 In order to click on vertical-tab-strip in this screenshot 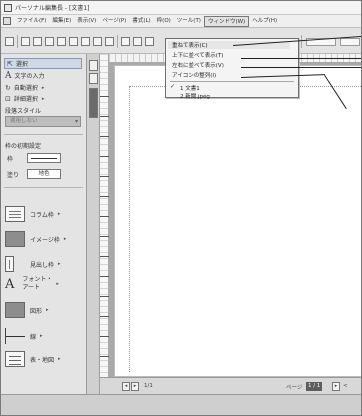, I will do `click(93, 224)`.